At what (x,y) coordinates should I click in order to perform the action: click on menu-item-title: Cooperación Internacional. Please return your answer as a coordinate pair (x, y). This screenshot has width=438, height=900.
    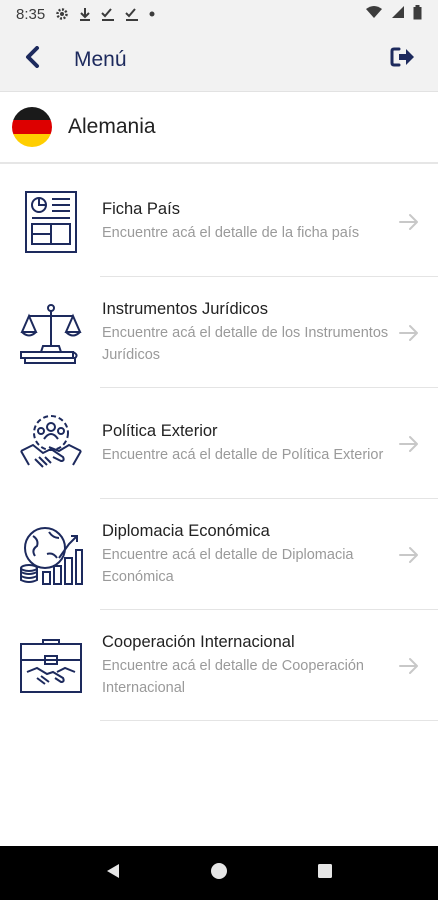
    Looking at the image, I should click on (198, 641).